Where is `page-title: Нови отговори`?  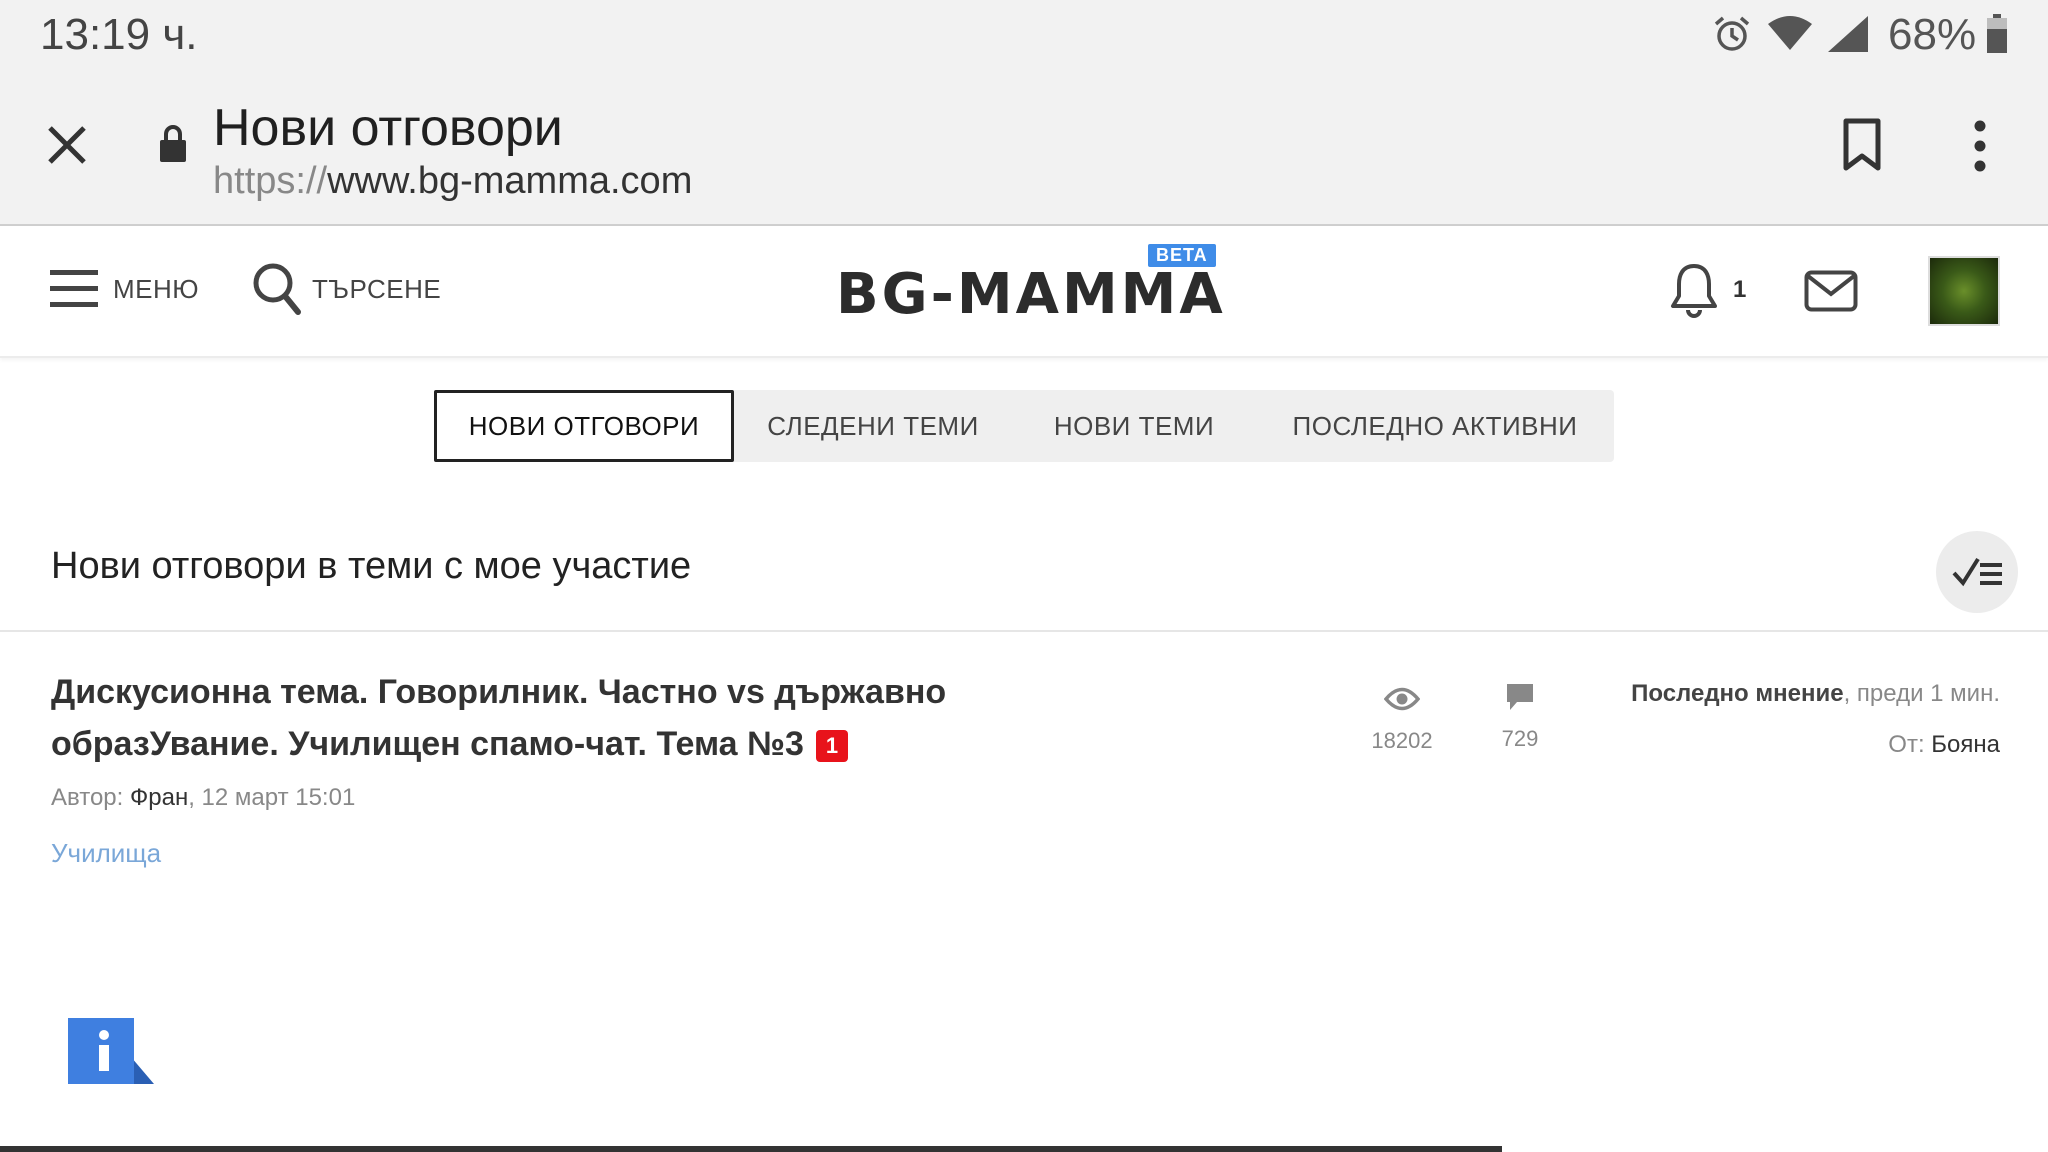 page-title: Нови отговори is located at coordinates (388, 128).